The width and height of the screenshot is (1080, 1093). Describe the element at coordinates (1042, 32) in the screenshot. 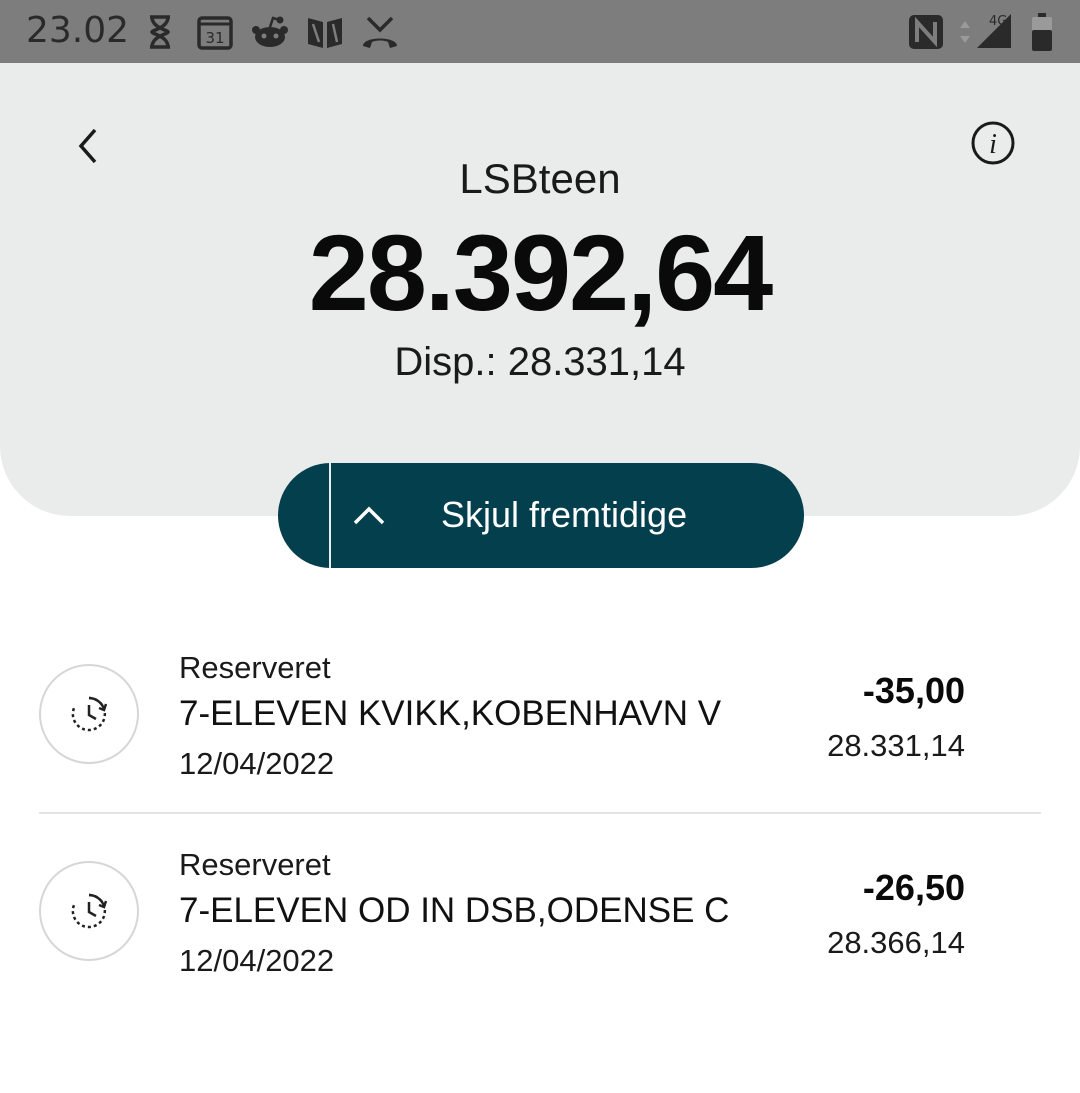

I see `battery-icon` at that location.